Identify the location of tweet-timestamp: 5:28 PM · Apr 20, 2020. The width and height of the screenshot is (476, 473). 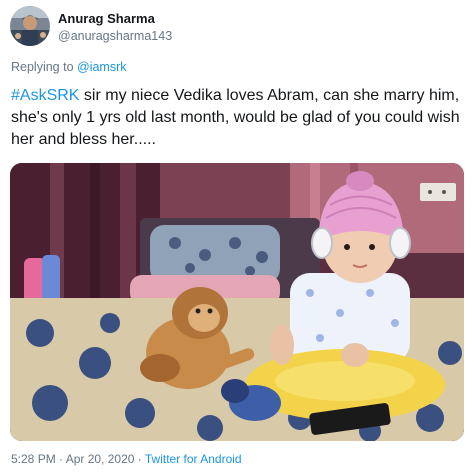
(72, 459).